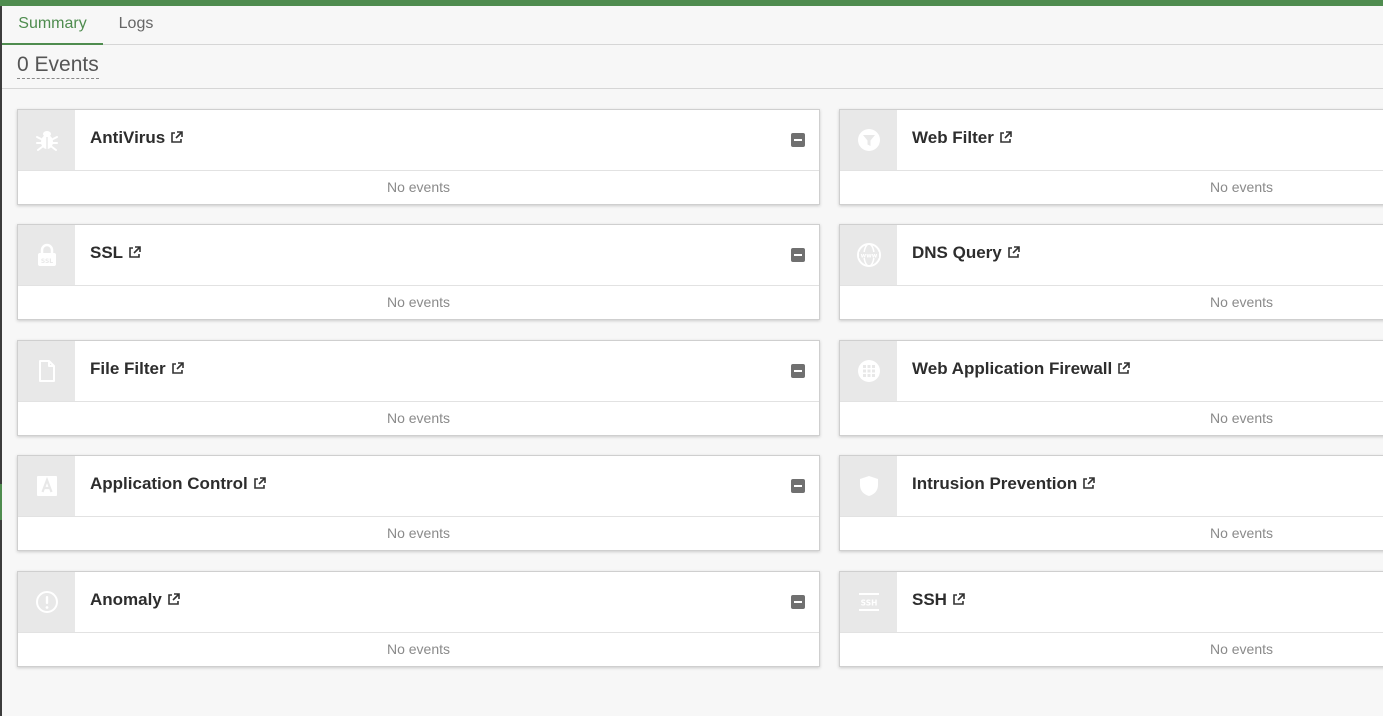 Image resolution: width=1383 pixels, height=716 pixels. I want to click on events-bar: 0 Events, so click(692, 67).